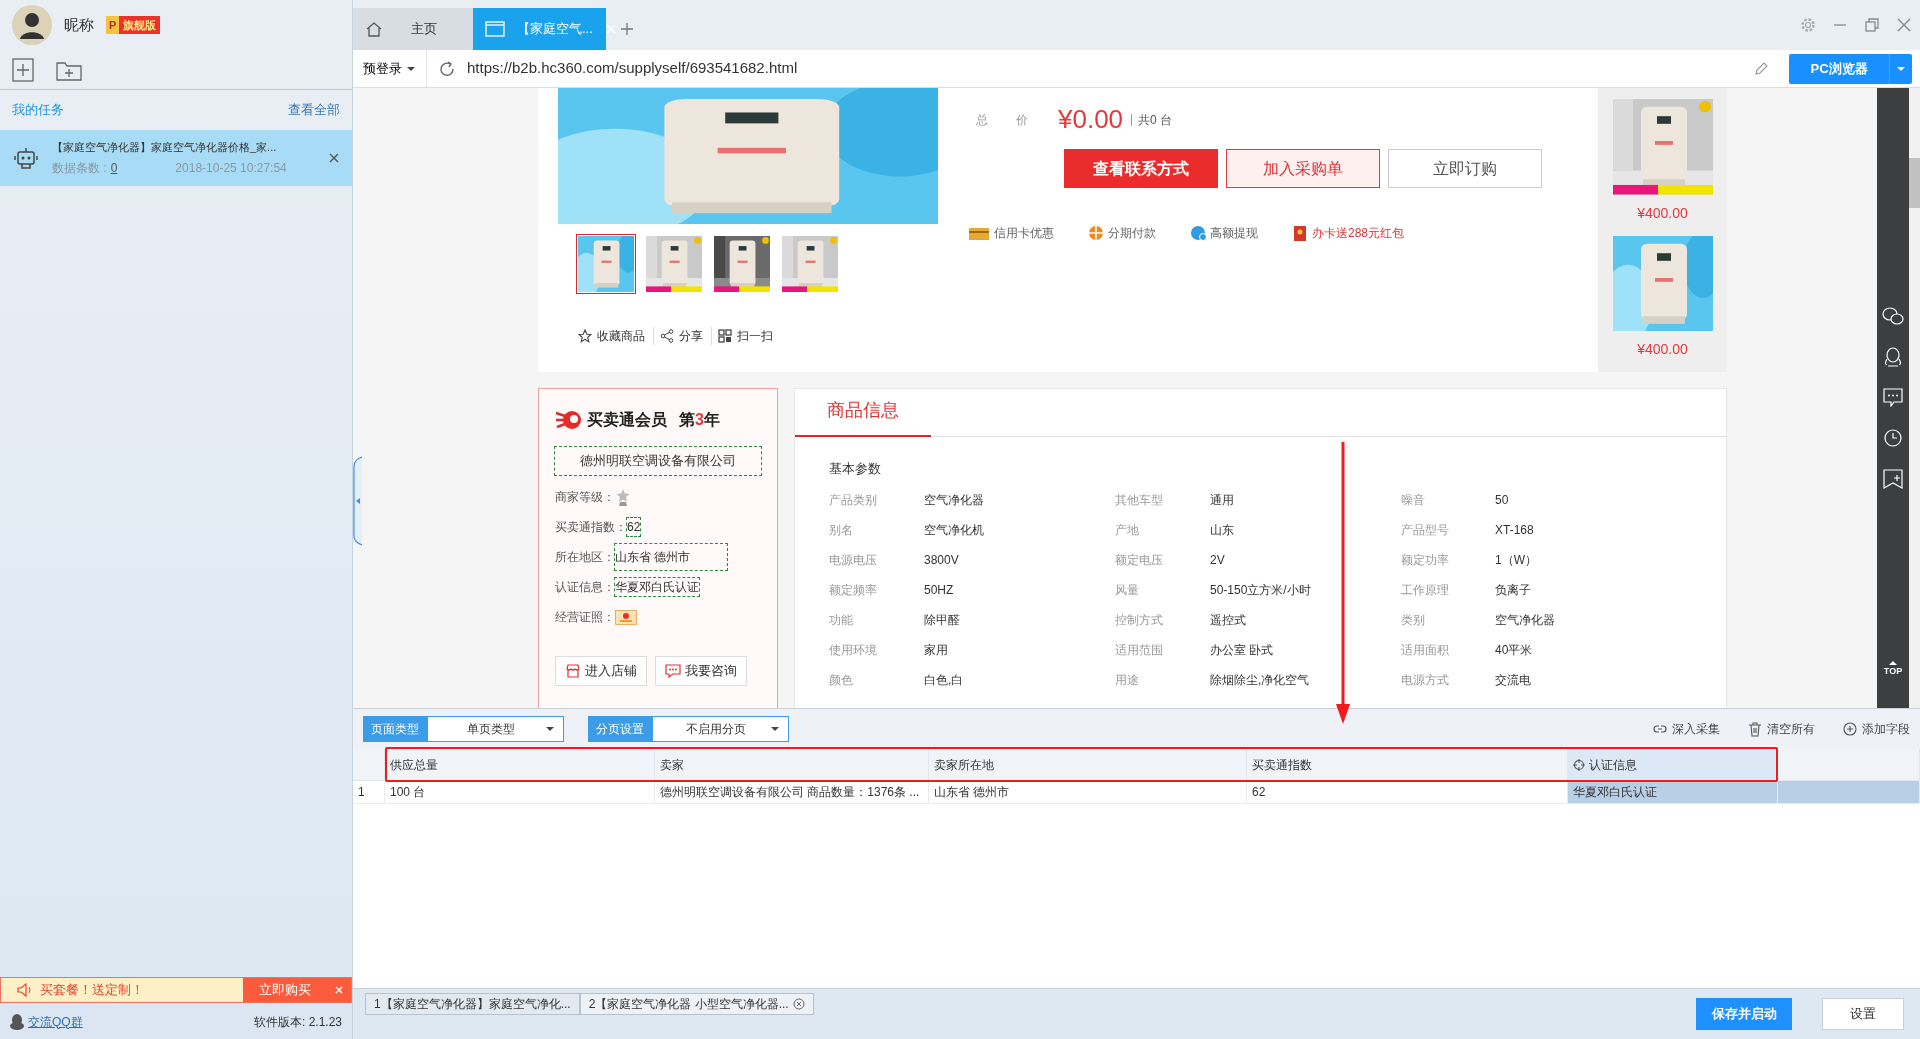 Image resolution: width=1920 pixels, height=1039 pixels. Describe the element at coordinates (853, 590) in the screenshot. I see `param-label: 额定频率` at that location.